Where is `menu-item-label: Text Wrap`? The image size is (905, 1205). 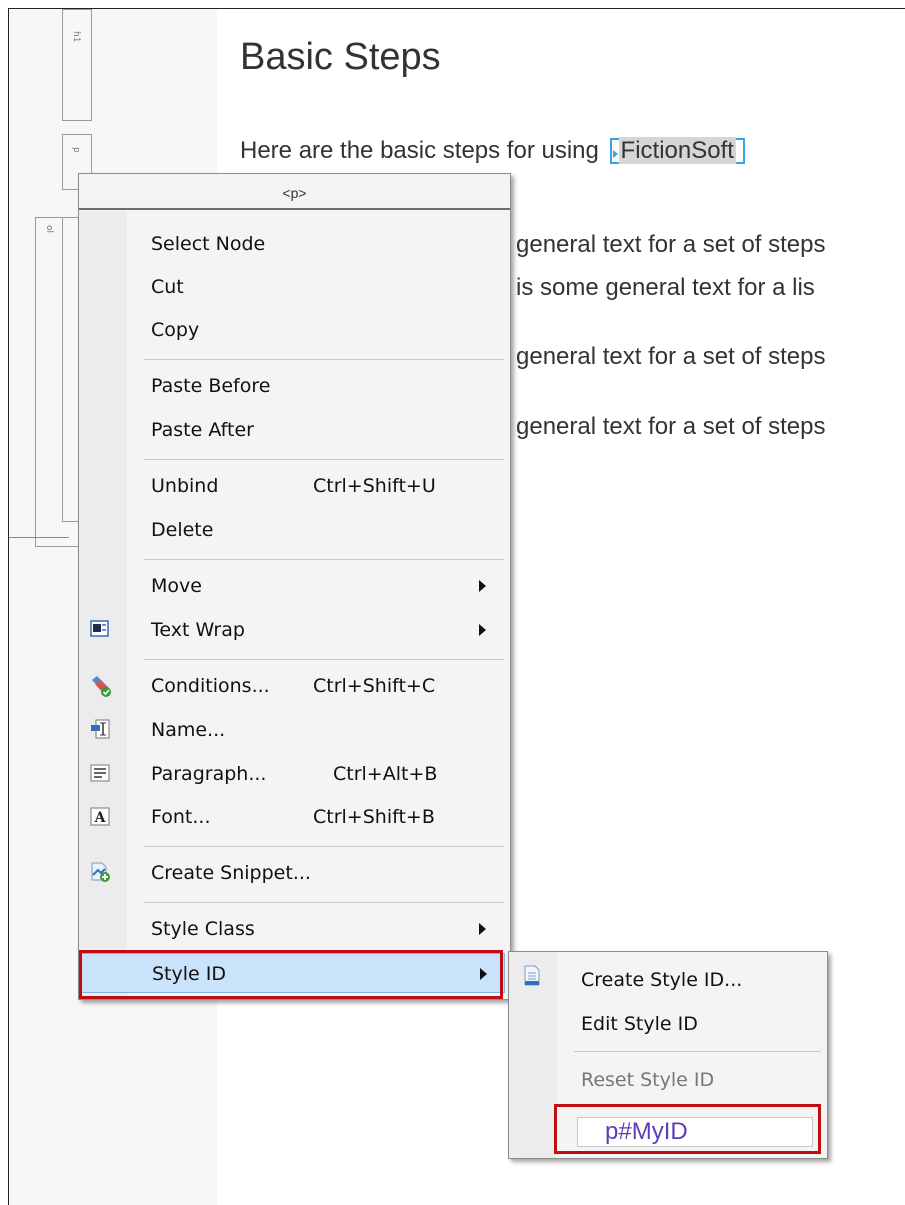
menu-item-label: Text Wrap is located at coordinates (198, 630).